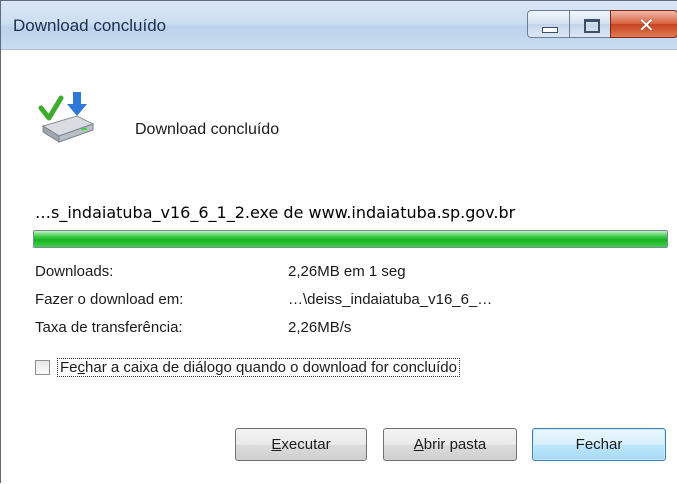 This screenshot has width=677, height=484. Describe the element at coordinates (550, 30) in the screenshot. I see `minimize-icon` at that location.